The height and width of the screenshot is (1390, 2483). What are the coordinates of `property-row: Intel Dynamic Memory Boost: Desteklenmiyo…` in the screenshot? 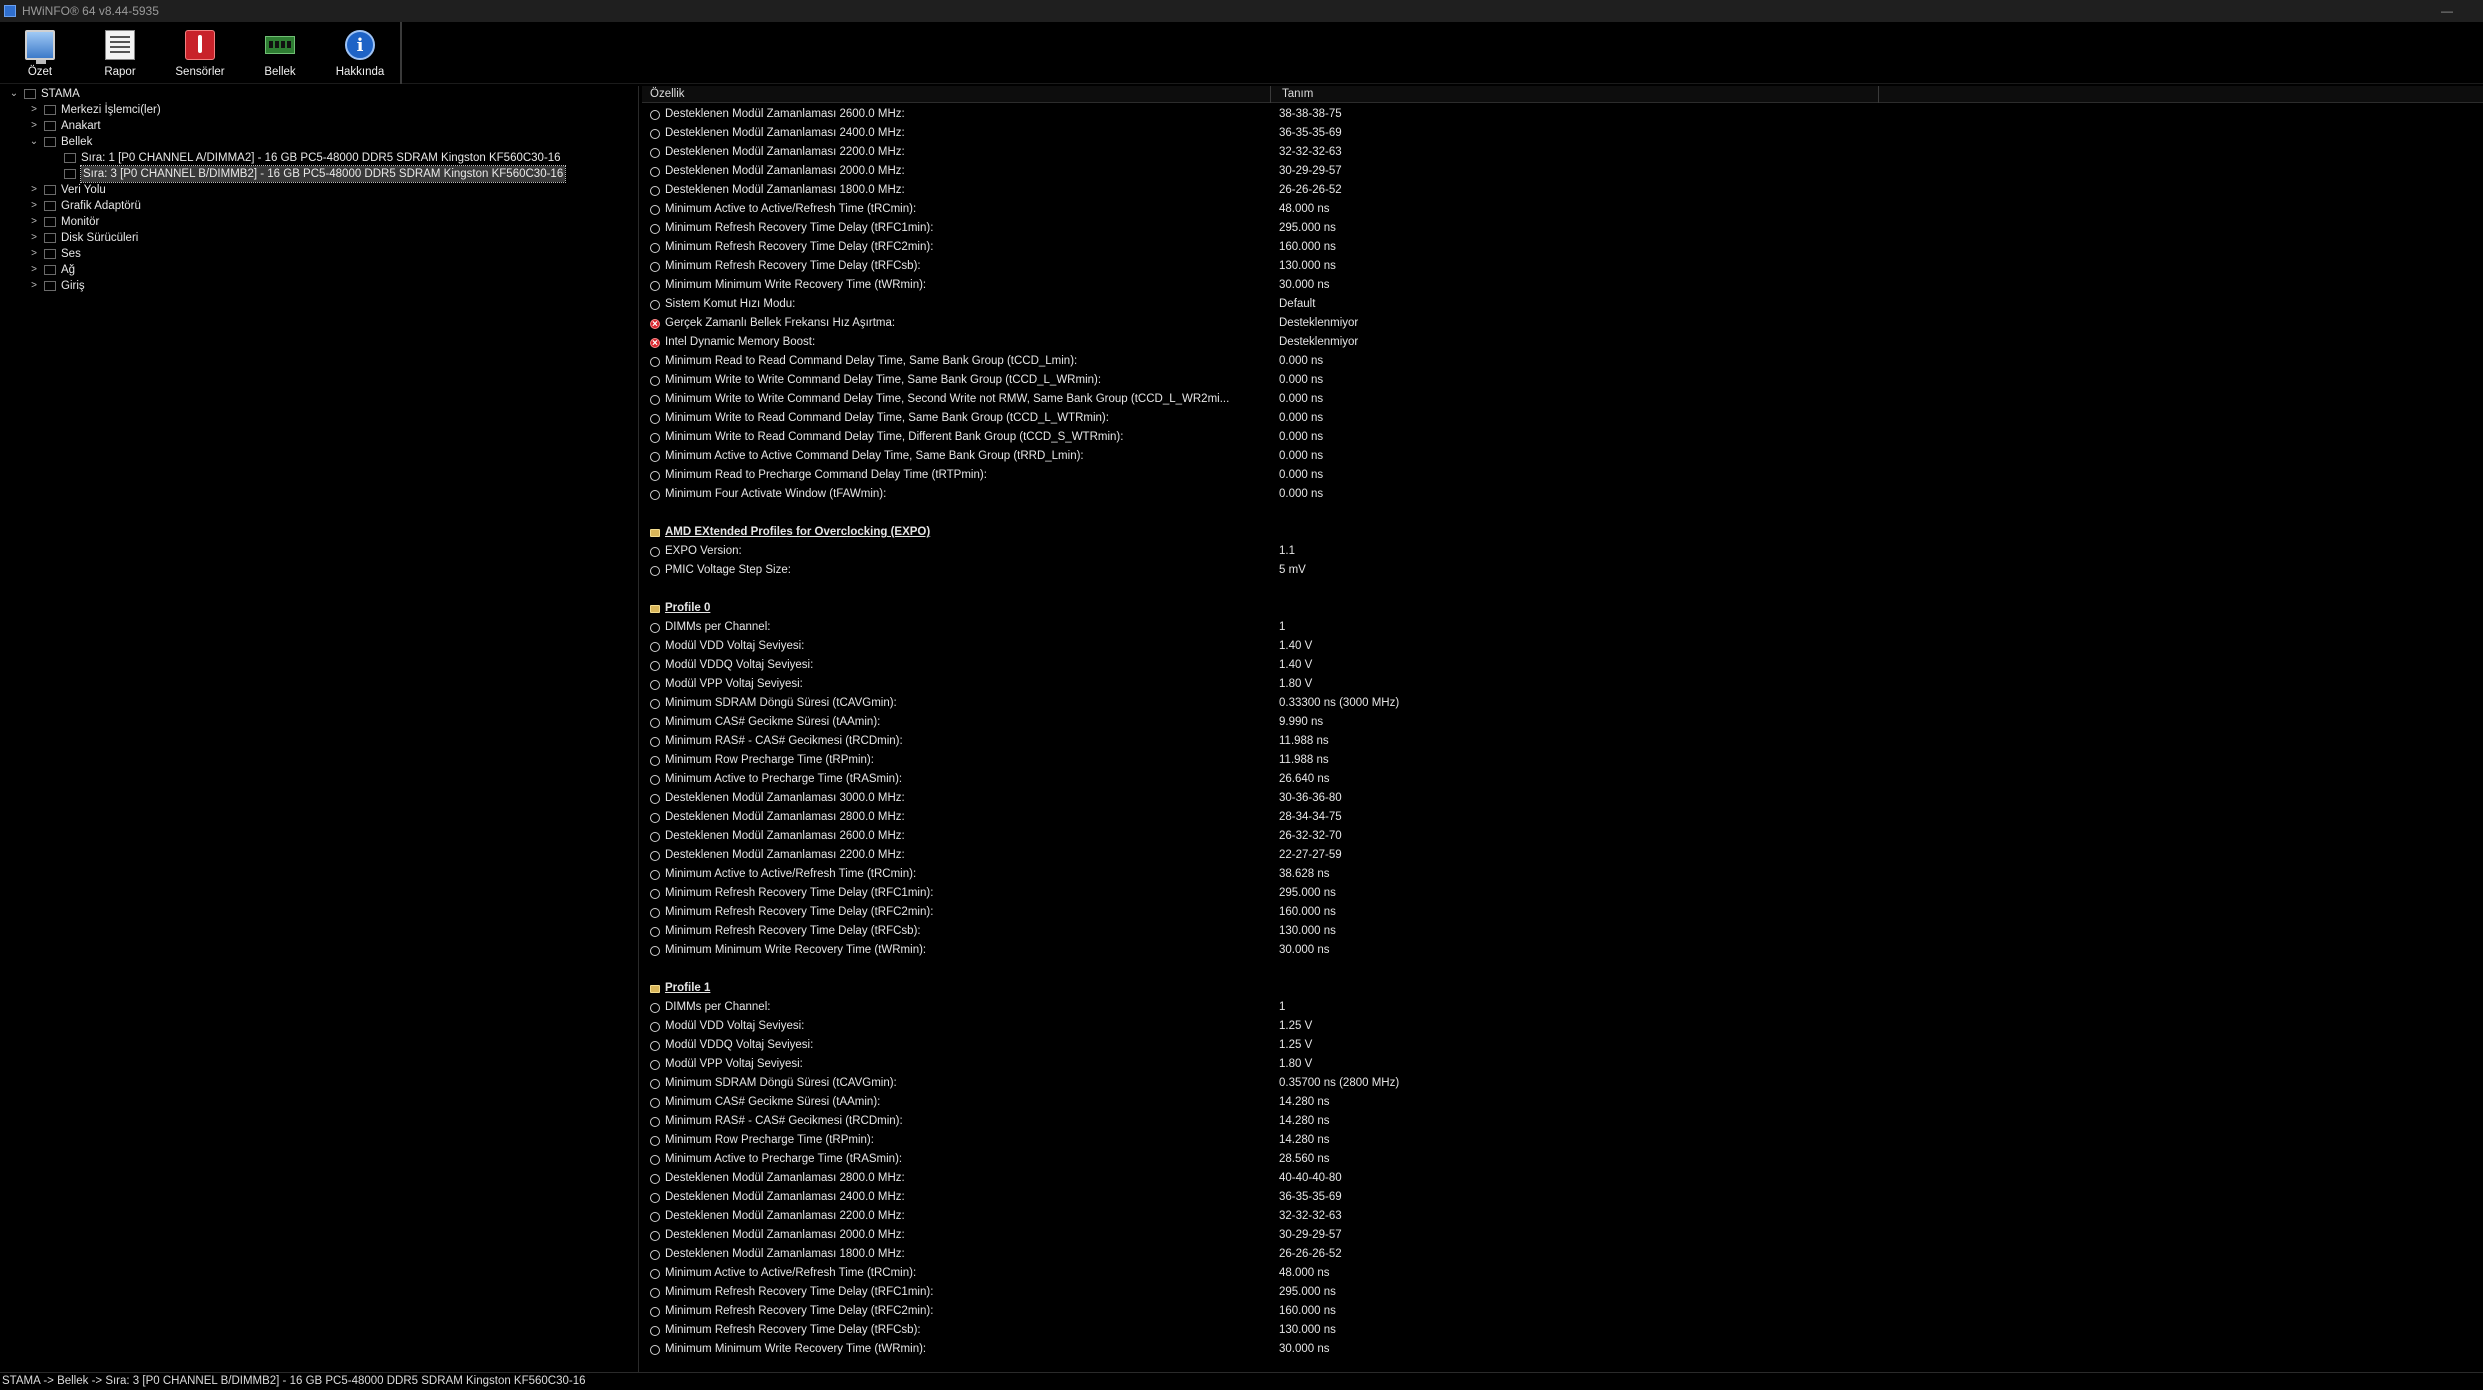 It's located at (1562, 343).